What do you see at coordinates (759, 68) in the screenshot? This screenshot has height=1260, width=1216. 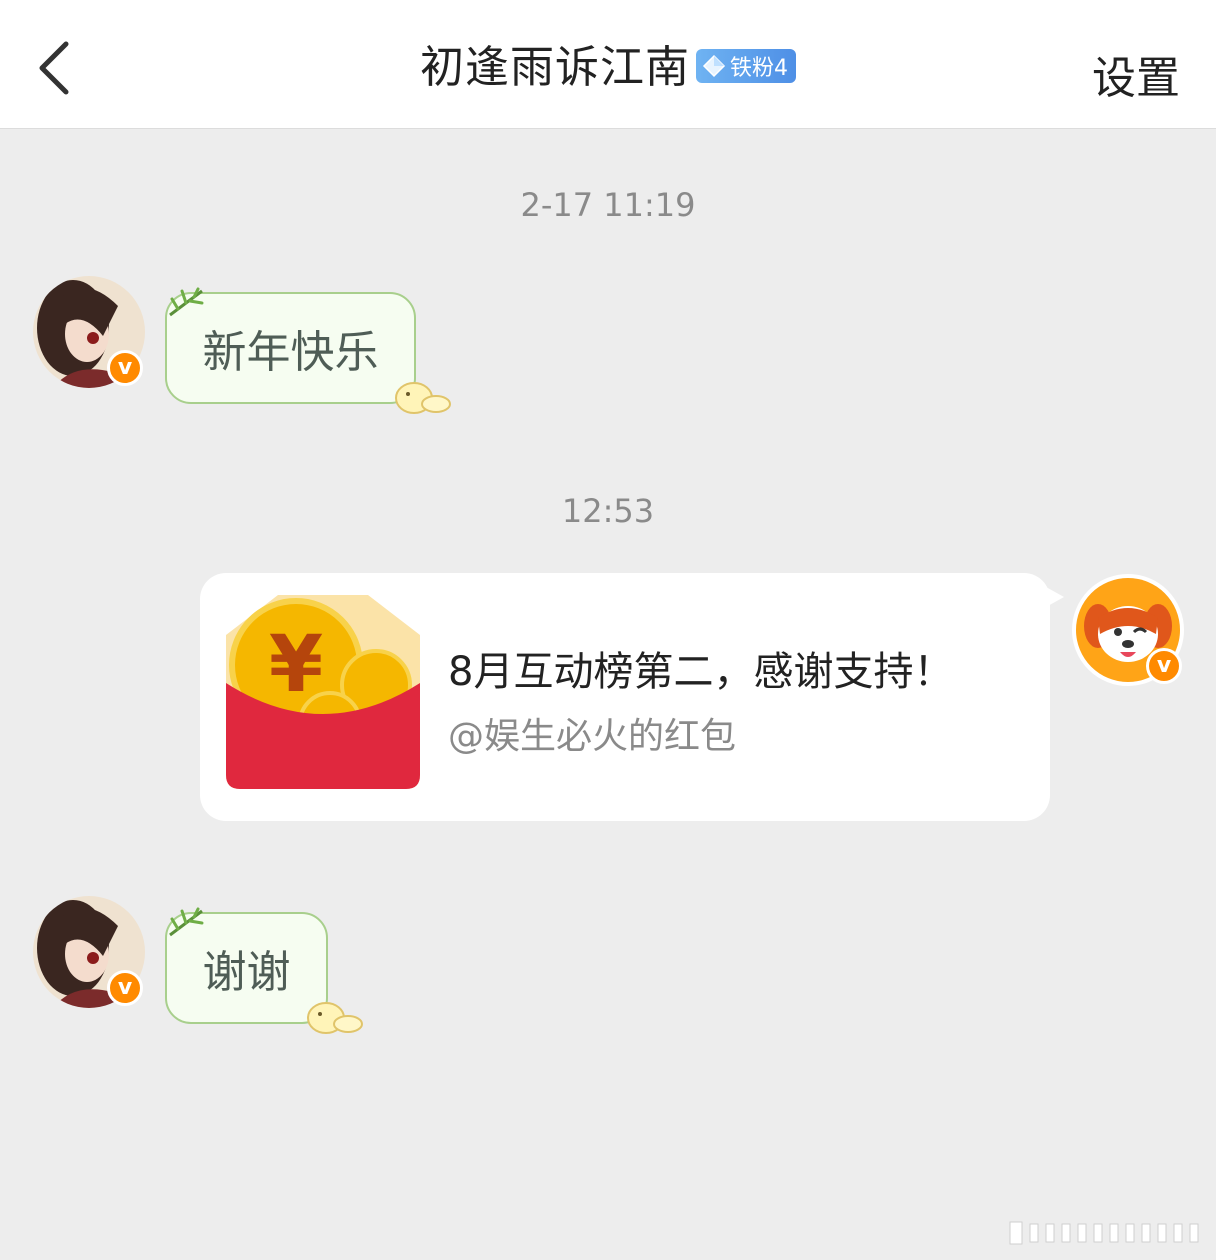 I see `fan-badge-label: 铁粉4` at bounding box center [759, 68].